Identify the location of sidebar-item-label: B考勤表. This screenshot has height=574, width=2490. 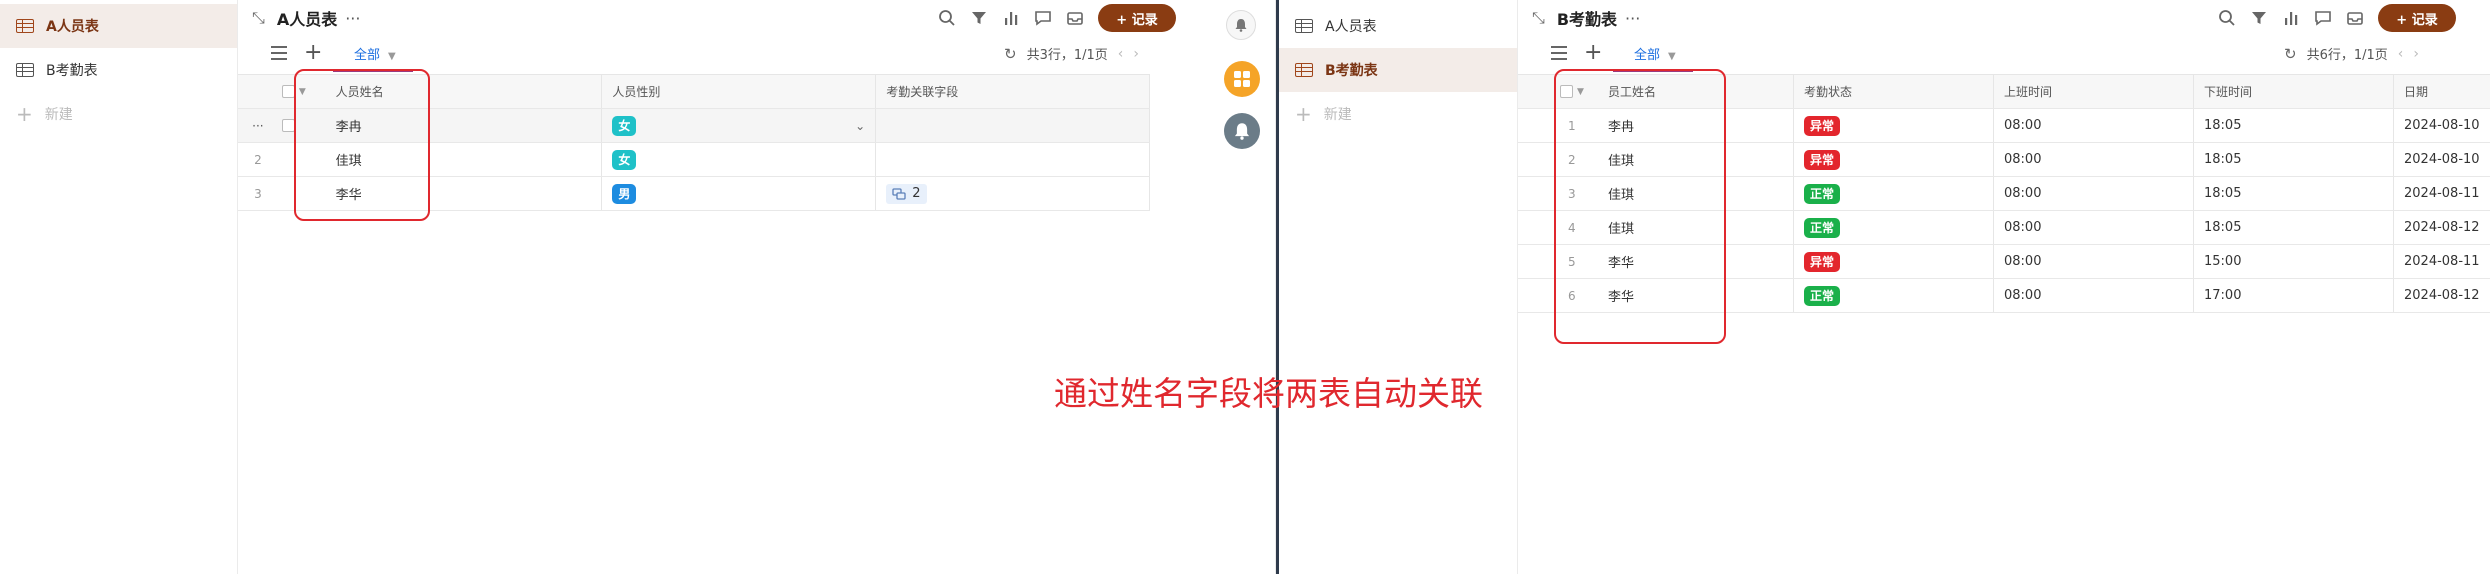
(1351, 71).